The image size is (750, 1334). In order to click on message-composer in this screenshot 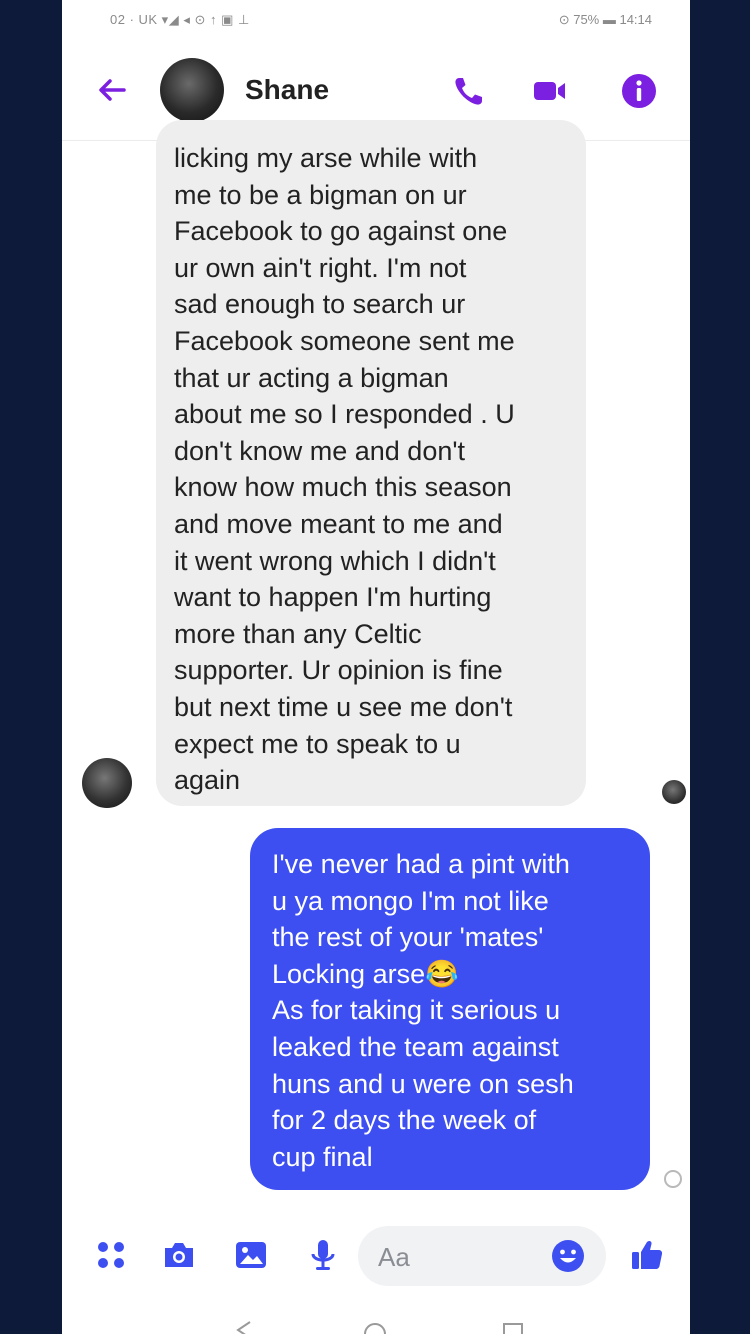, I will do `click(376, 1262)`.